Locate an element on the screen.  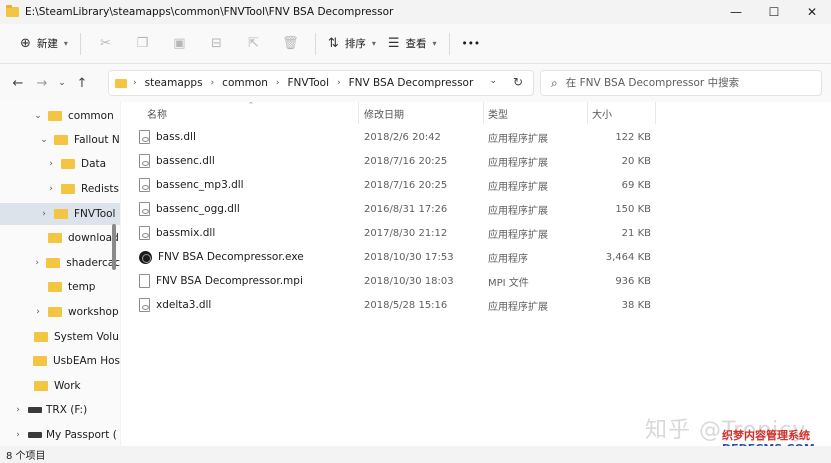
refresh-icon: ↻ is located at coordinates (518, 82).